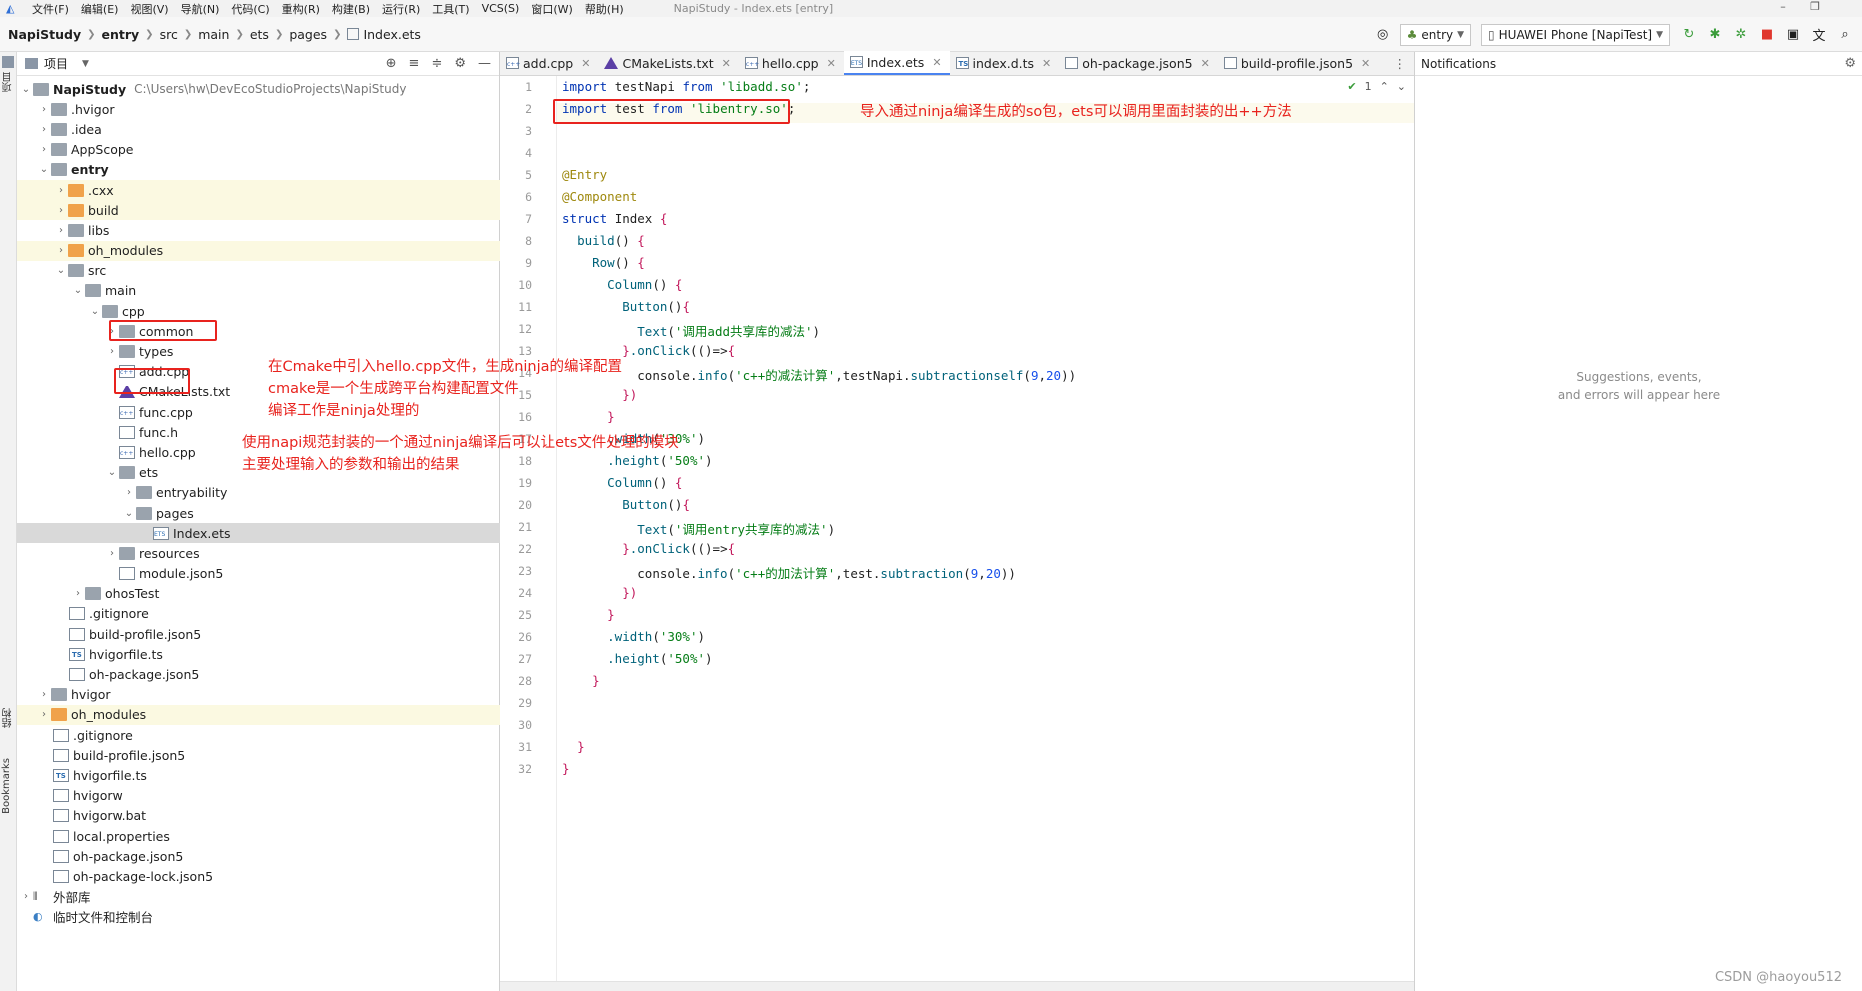  Describe the element at coordinates (1005, 63) in the screenshot. I see `tab-index-d-ts: index.d.ts ✕` at that location.